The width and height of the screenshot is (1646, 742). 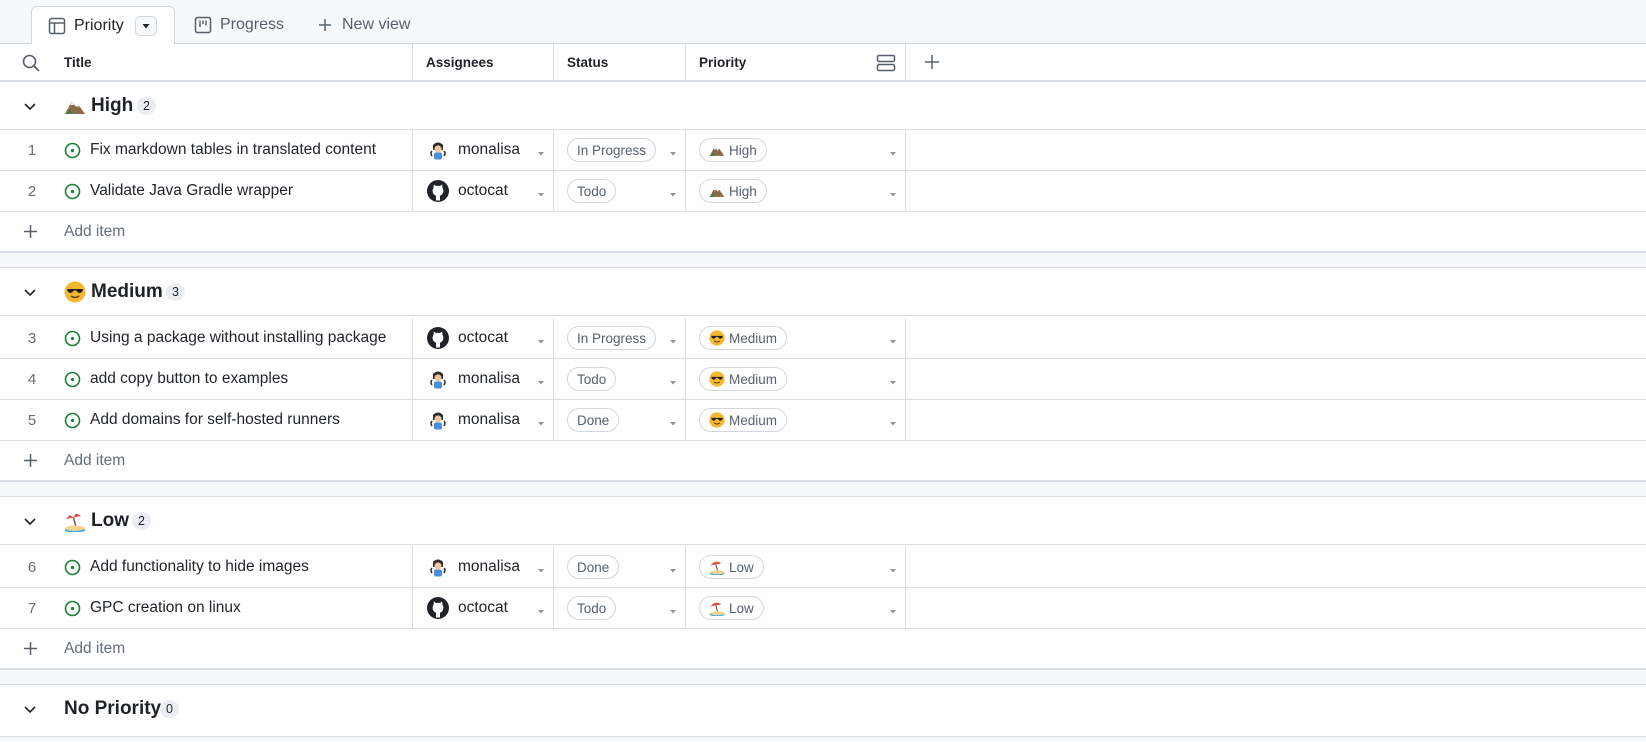 I want to click on search-icon, so click(x=31, y=63).